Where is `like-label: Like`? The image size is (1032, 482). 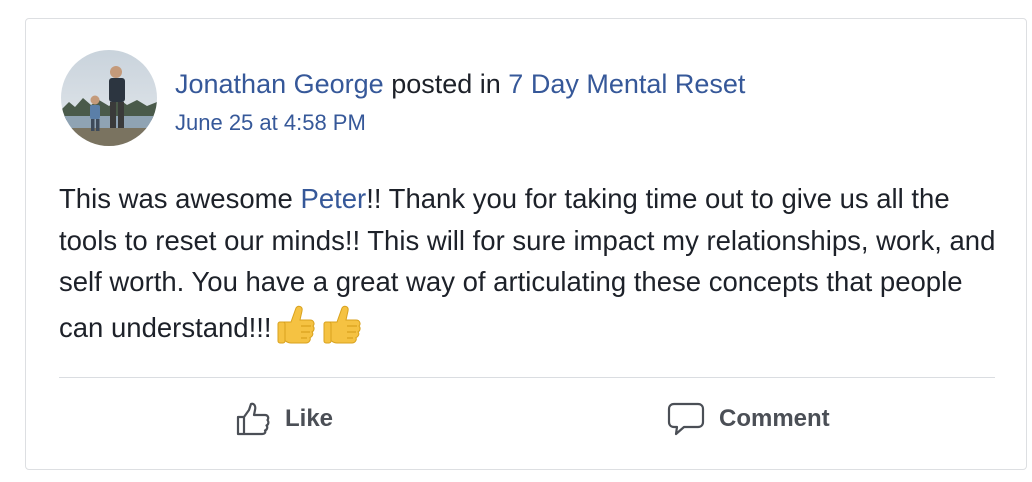
like-label: Like is located at coordinates (309, 418).